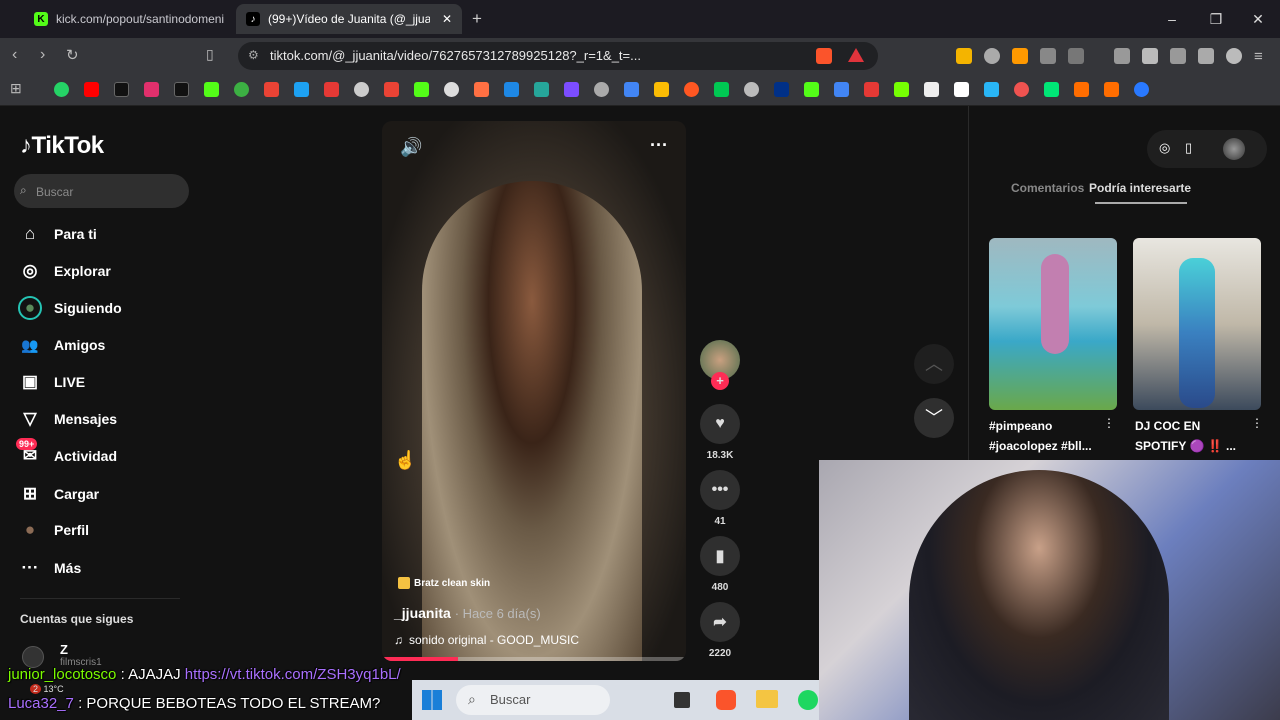 This screenshot has height=720, width=1280. What do you see at coordinates (1206, 56) in the screenshot?
I see `leo-icon` at bounding box center [1206, 56].